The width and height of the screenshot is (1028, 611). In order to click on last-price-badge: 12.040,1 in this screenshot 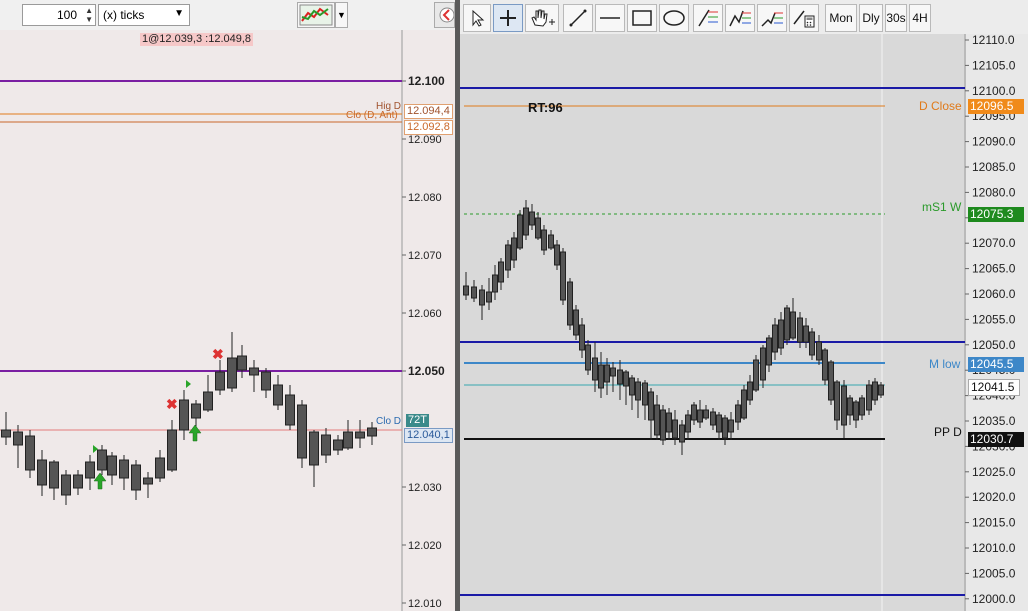, I will do `click(428, 435)`.